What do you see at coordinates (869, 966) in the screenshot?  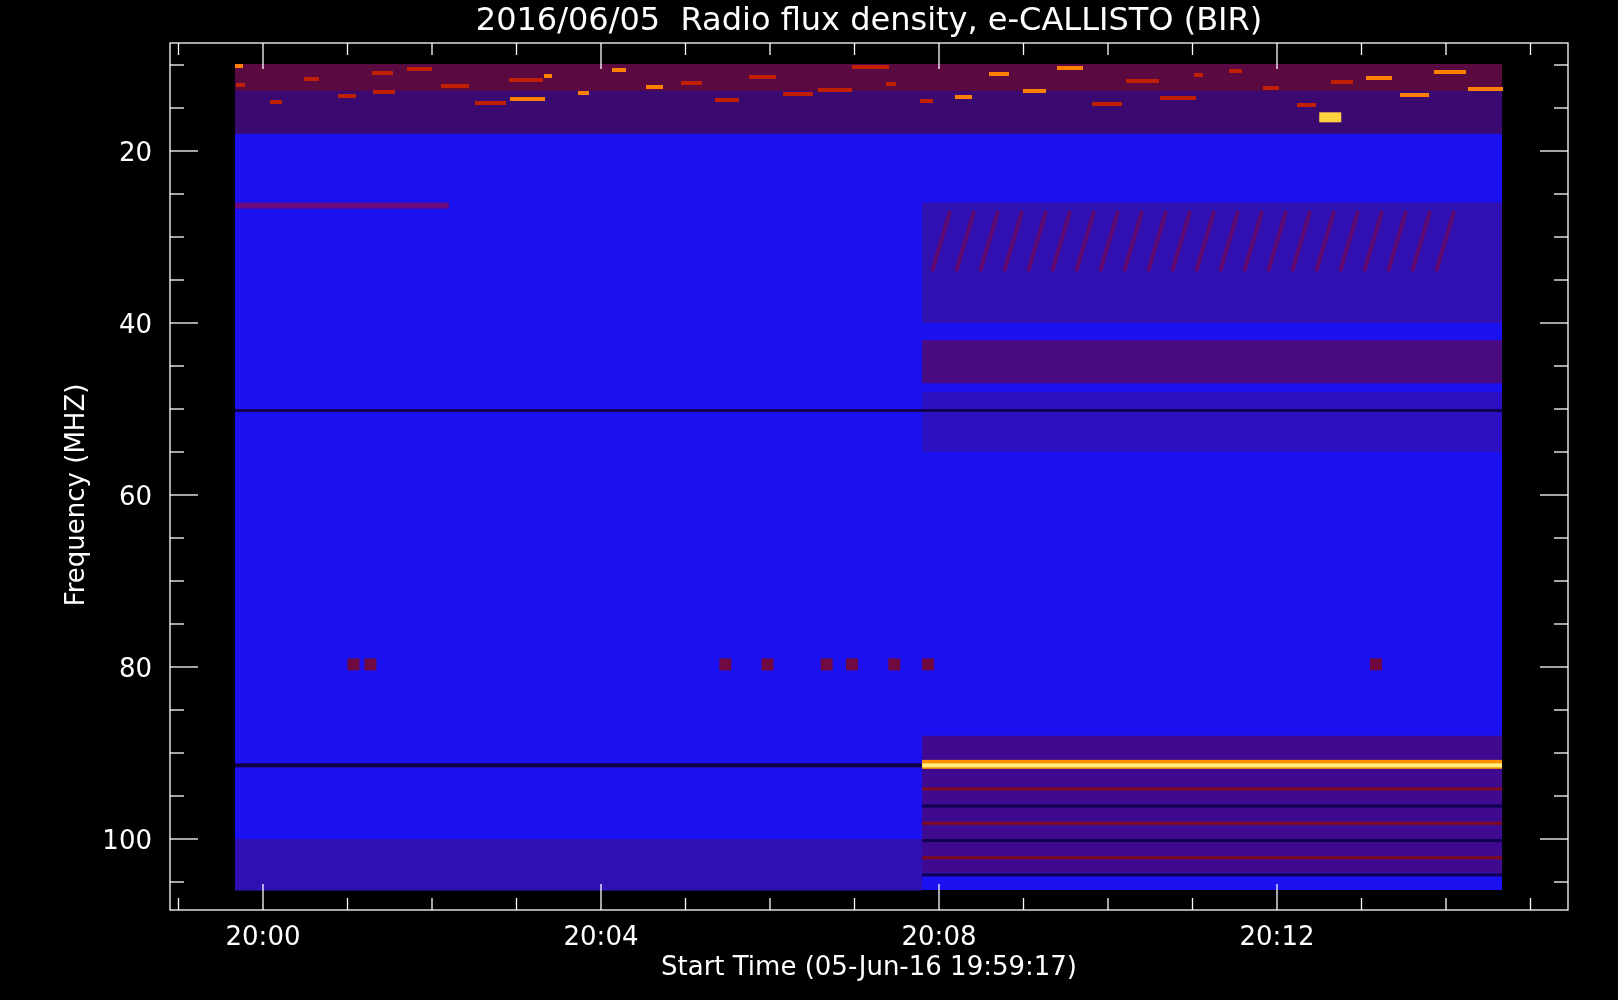 I see `axis-label: Start Time (05-Jun-16 19:59:17)` at bounding box center [869, 966].